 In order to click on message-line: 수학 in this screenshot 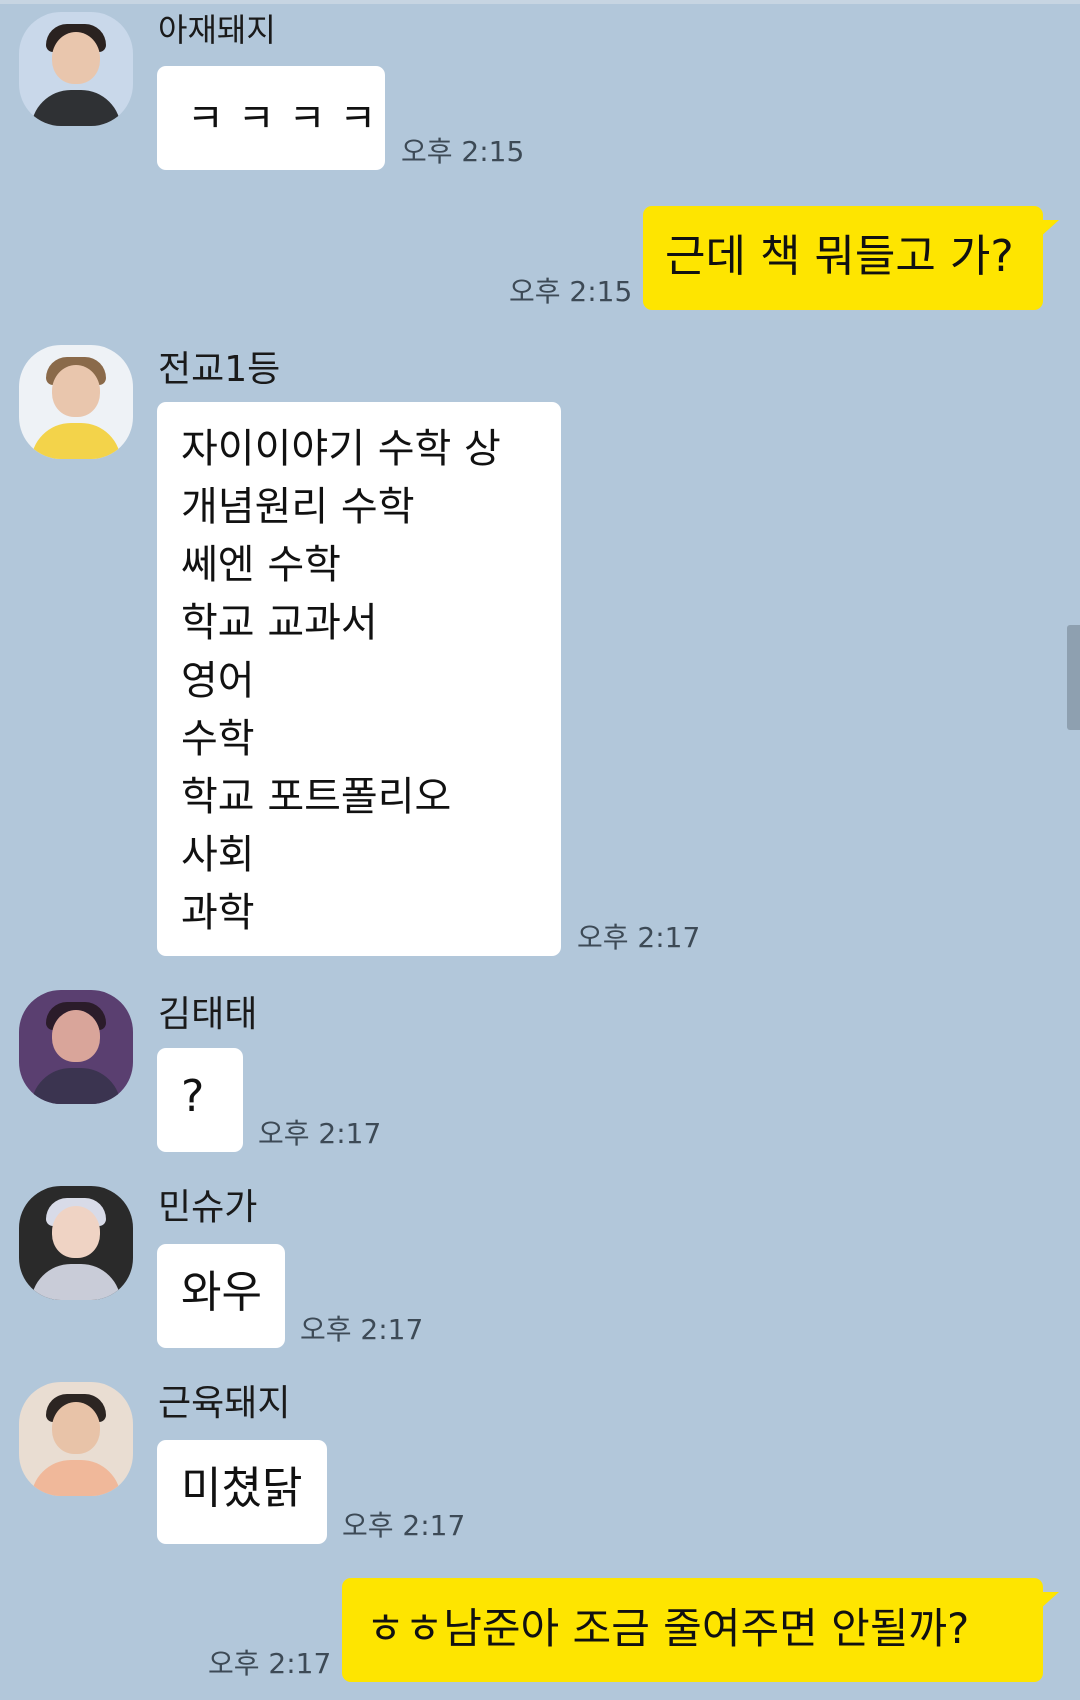, I will do `click(218, 739)`.